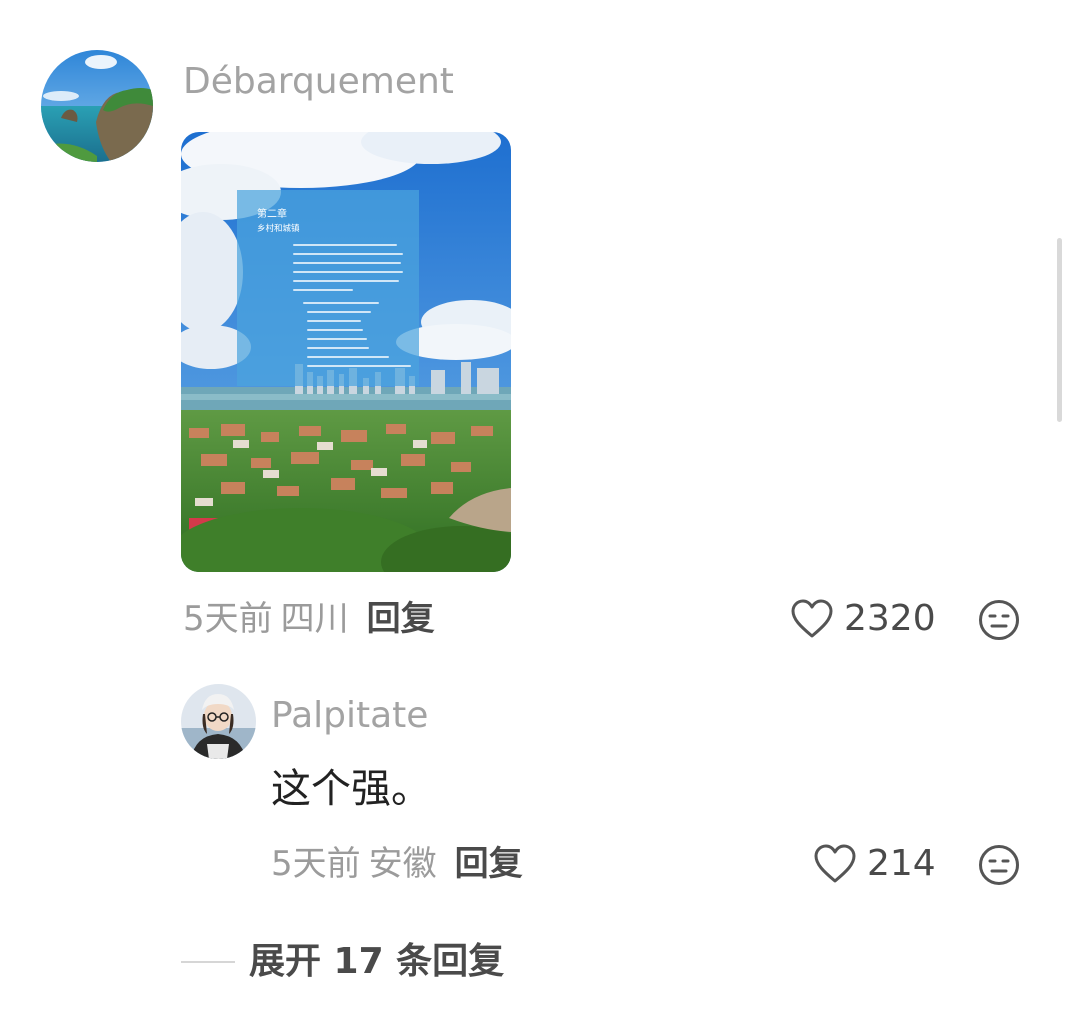 The width and height of the screenshot is (1079, 1027). What do you see at coordinates (278, 229) in the screenshot?
I see `overlay-subtitle: 乡村和城镇` at bounding box center [278, 229].